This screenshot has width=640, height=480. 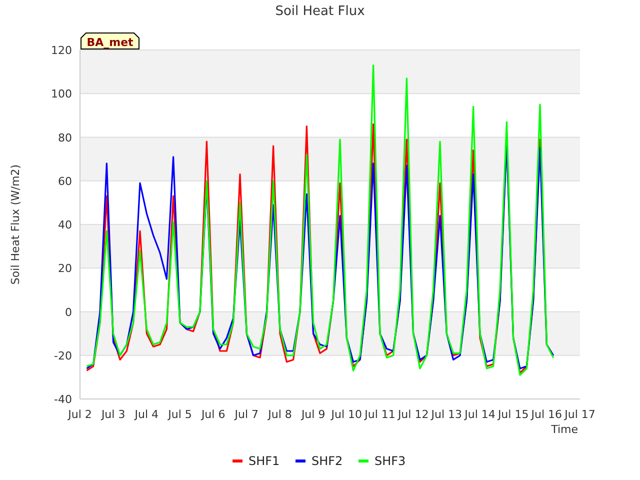 I want to click on y-tick-label: 80, so click(x=65, y=137).